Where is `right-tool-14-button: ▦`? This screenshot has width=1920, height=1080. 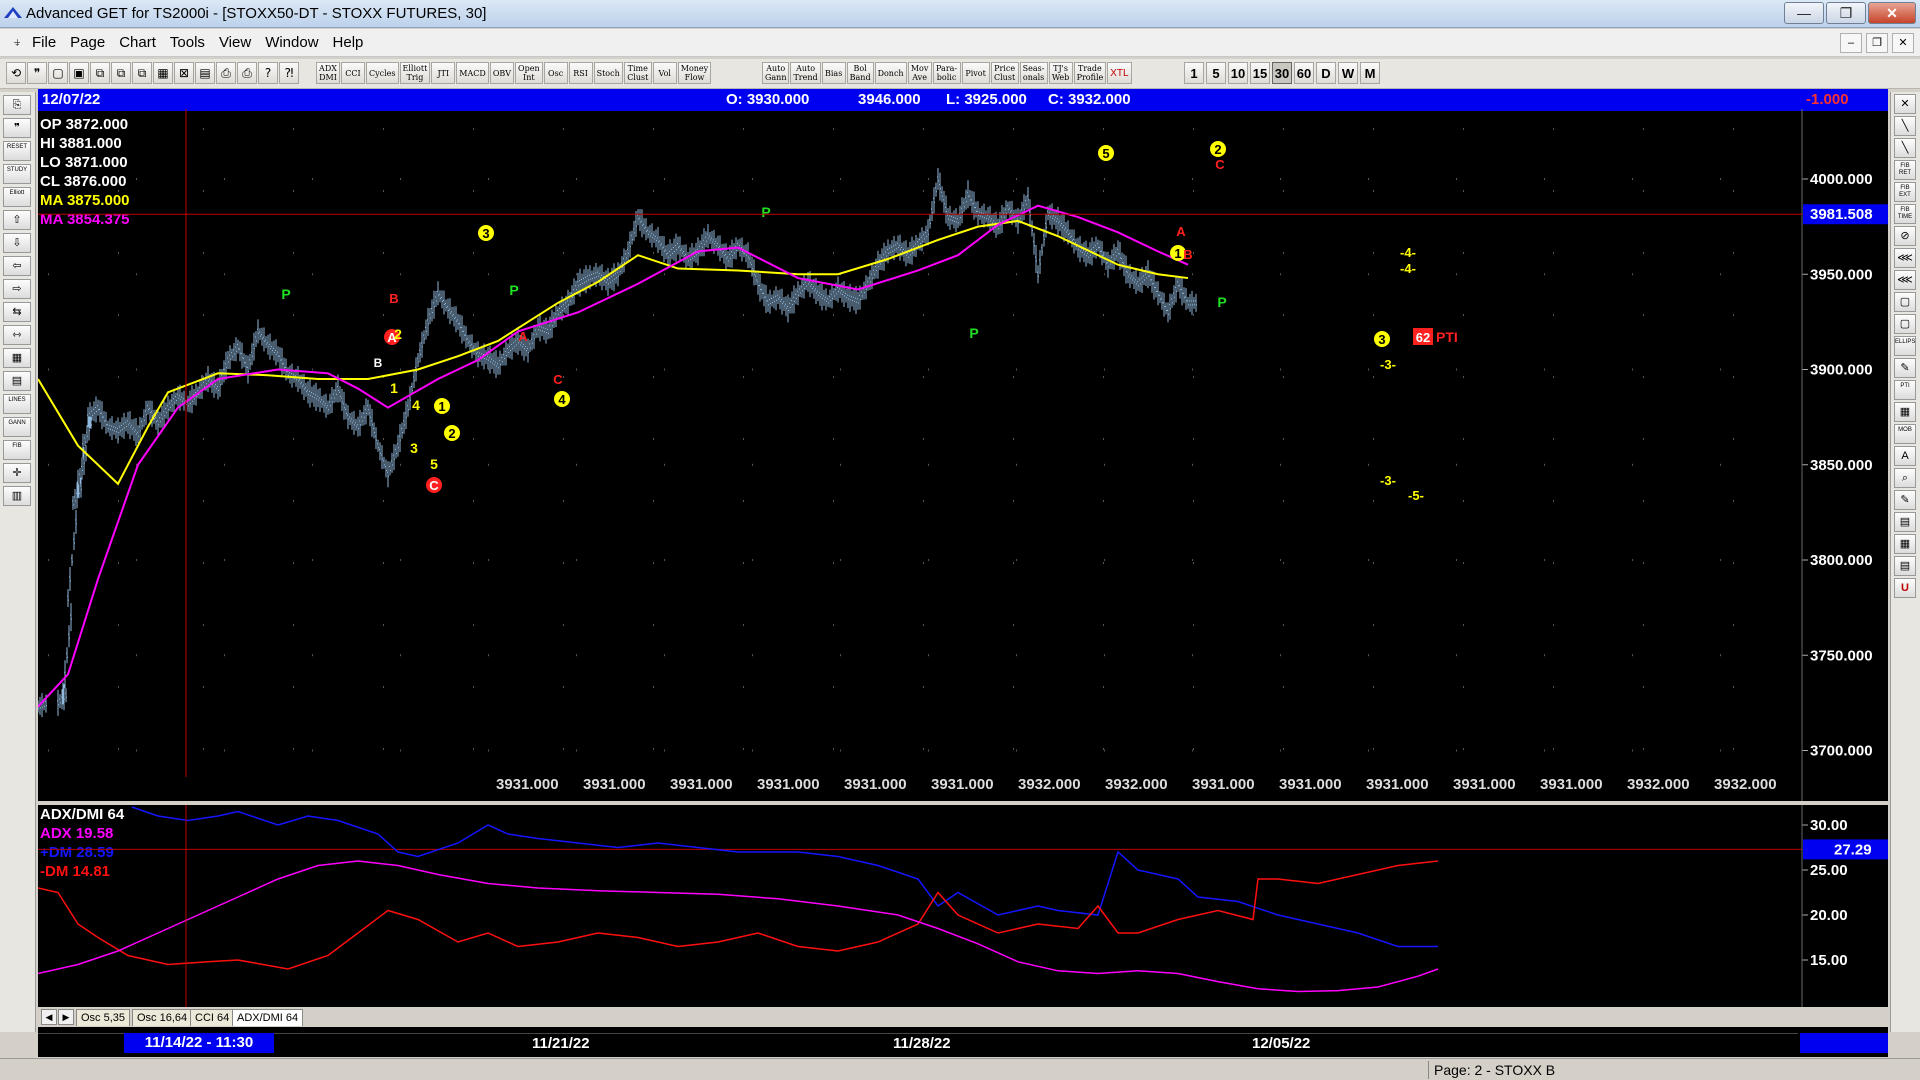
right-tool-14-button: ▦ is located at coordinates (1905, 412).